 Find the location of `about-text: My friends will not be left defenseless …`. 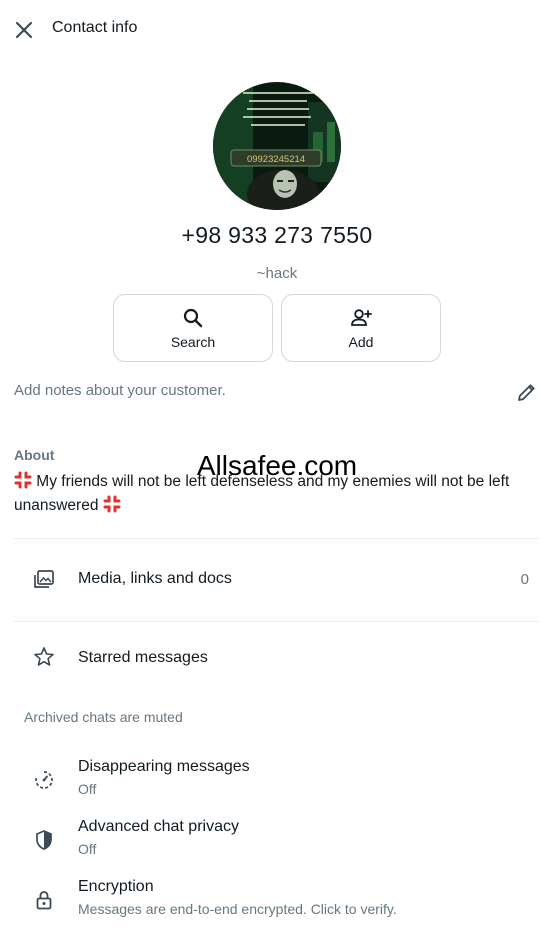

about-text: My friends will not be left defenseless … is located at coordinates (277, 494).